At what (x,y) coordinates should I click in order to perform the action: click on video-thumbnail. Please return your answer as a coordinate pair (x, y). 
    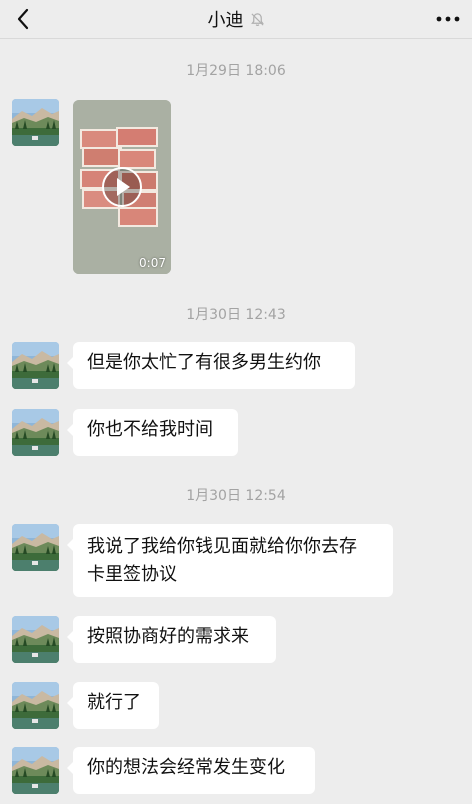
    Looking at the image, I should click on (122, 187).